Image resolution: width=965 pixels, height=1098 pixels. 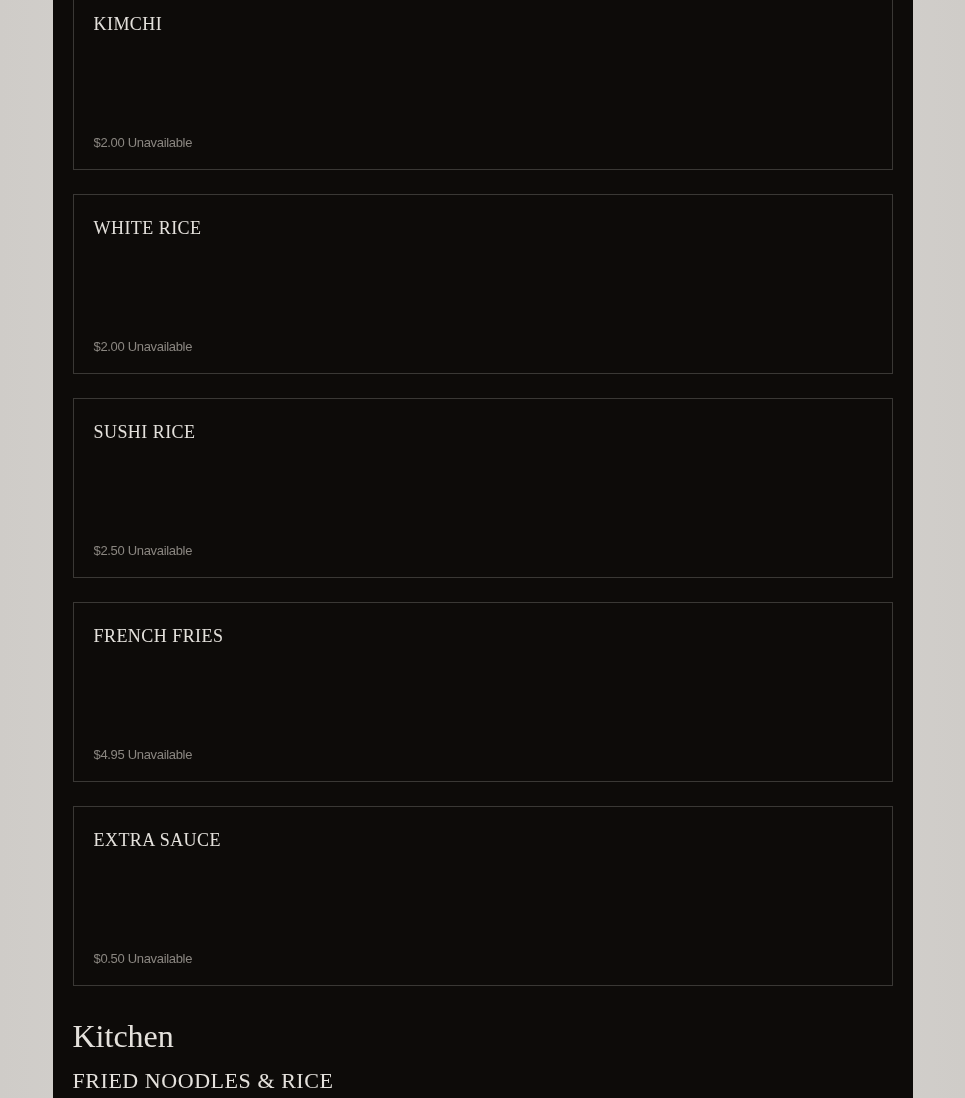 I want to click on menu-item-card: WHITE RICE $2.00 Unavailable, so click(x=482, y=284).